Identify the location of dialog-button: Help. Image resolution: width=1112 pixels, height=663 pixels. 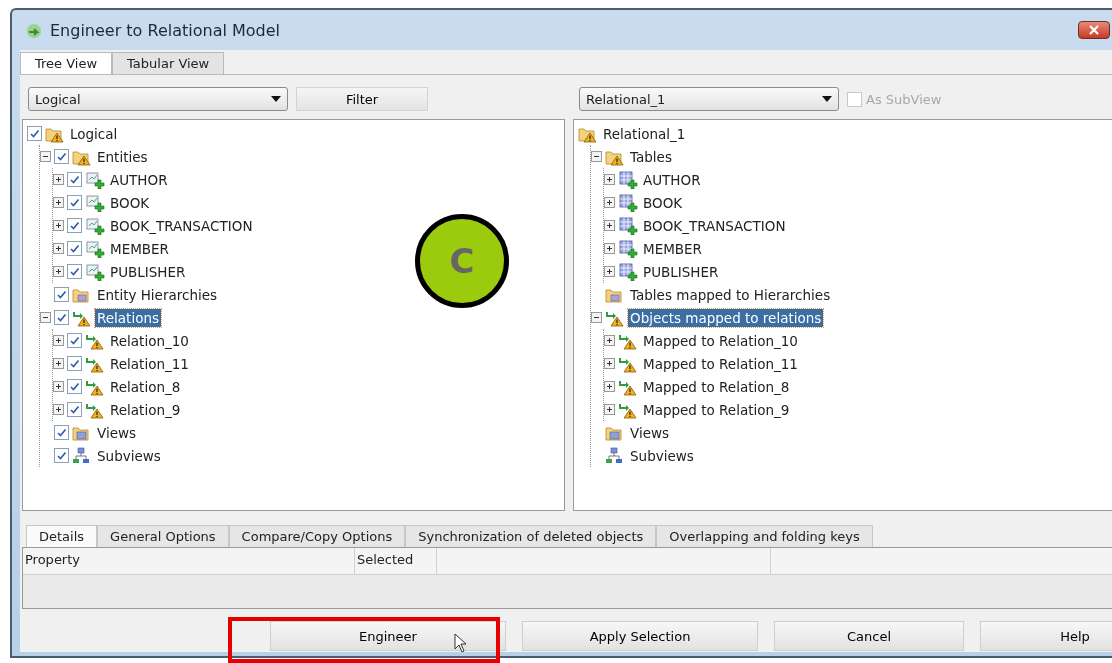
(1046, 636).